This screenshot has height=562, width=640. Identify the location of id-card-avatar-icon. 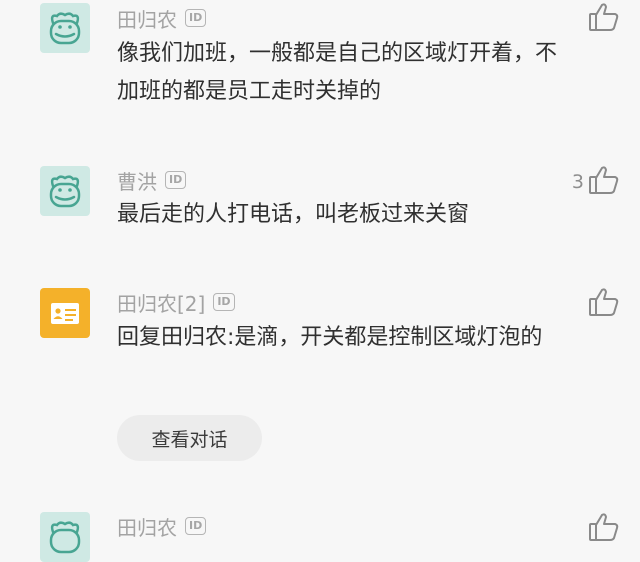
(65, 313).